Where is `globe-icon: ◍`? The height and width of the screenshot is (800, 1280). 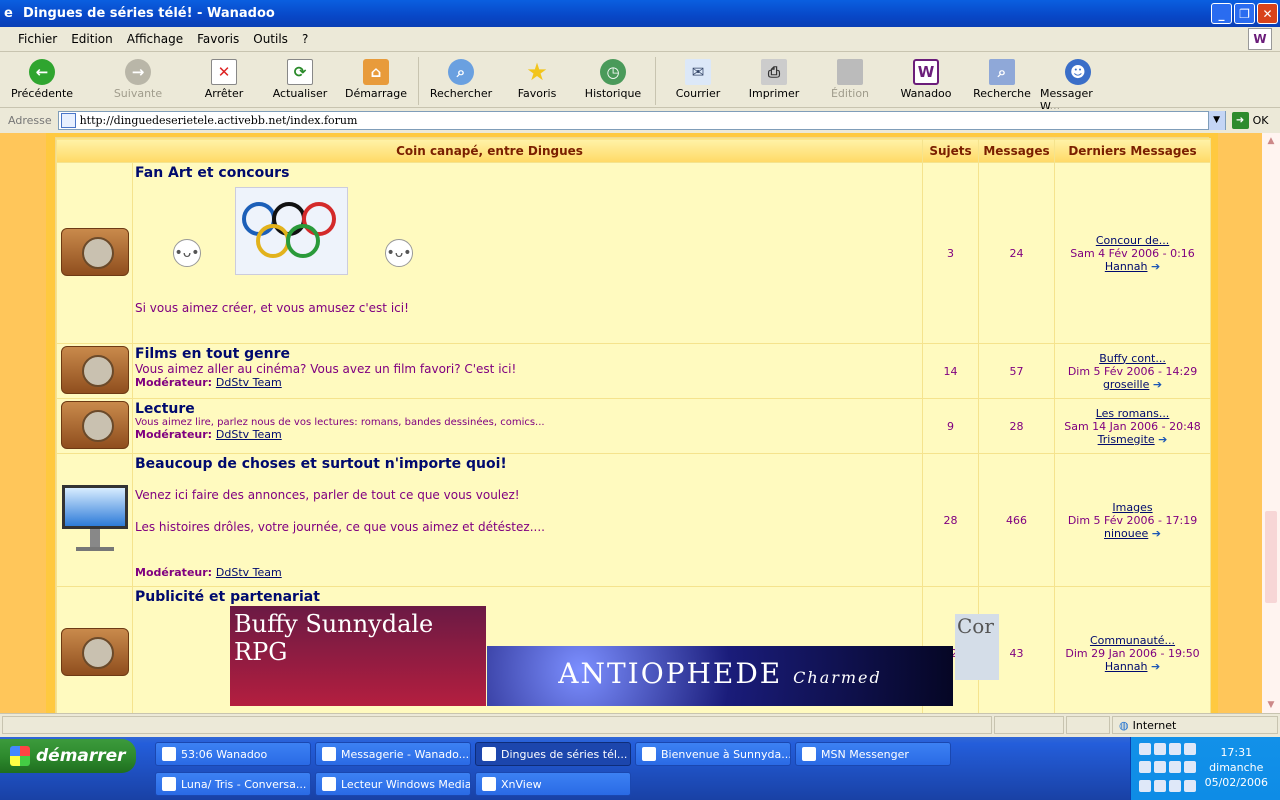 globe-icon: ◍ is located at coordinates (1124, 725).